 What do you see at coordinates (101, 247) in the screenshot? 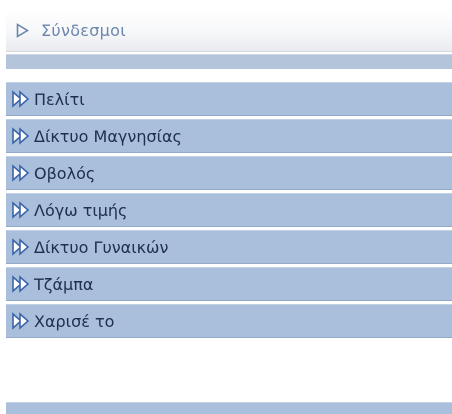
I see `menu-item-label: Δίκτυο Γυναικών` at bounding box center [101, 247].